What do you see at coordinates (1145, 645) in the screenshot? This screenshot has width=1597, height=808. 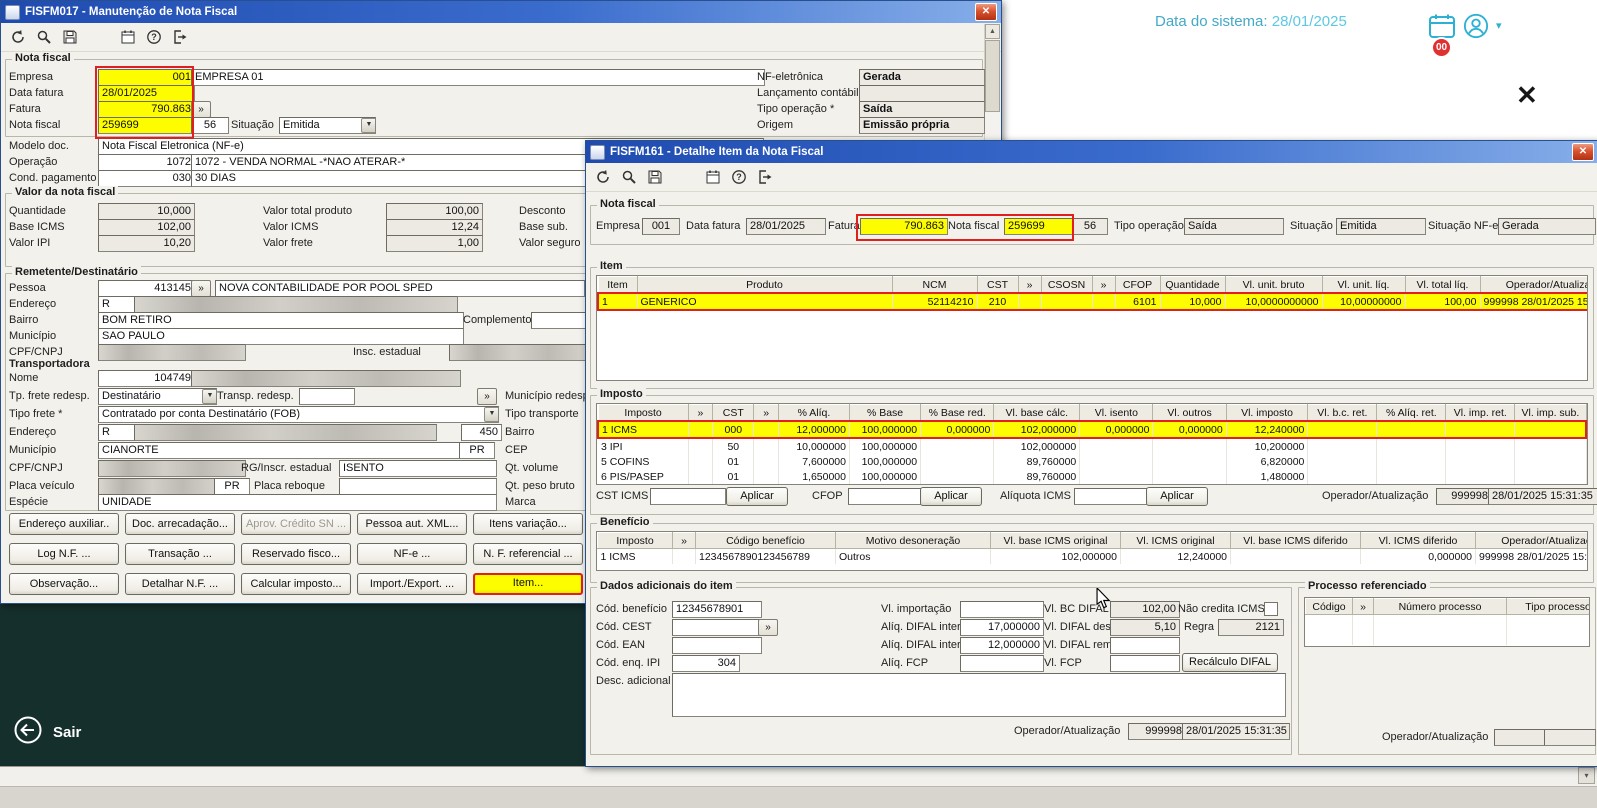 I see `vl-difal-remet-input` at bounding box center [1145, 645].